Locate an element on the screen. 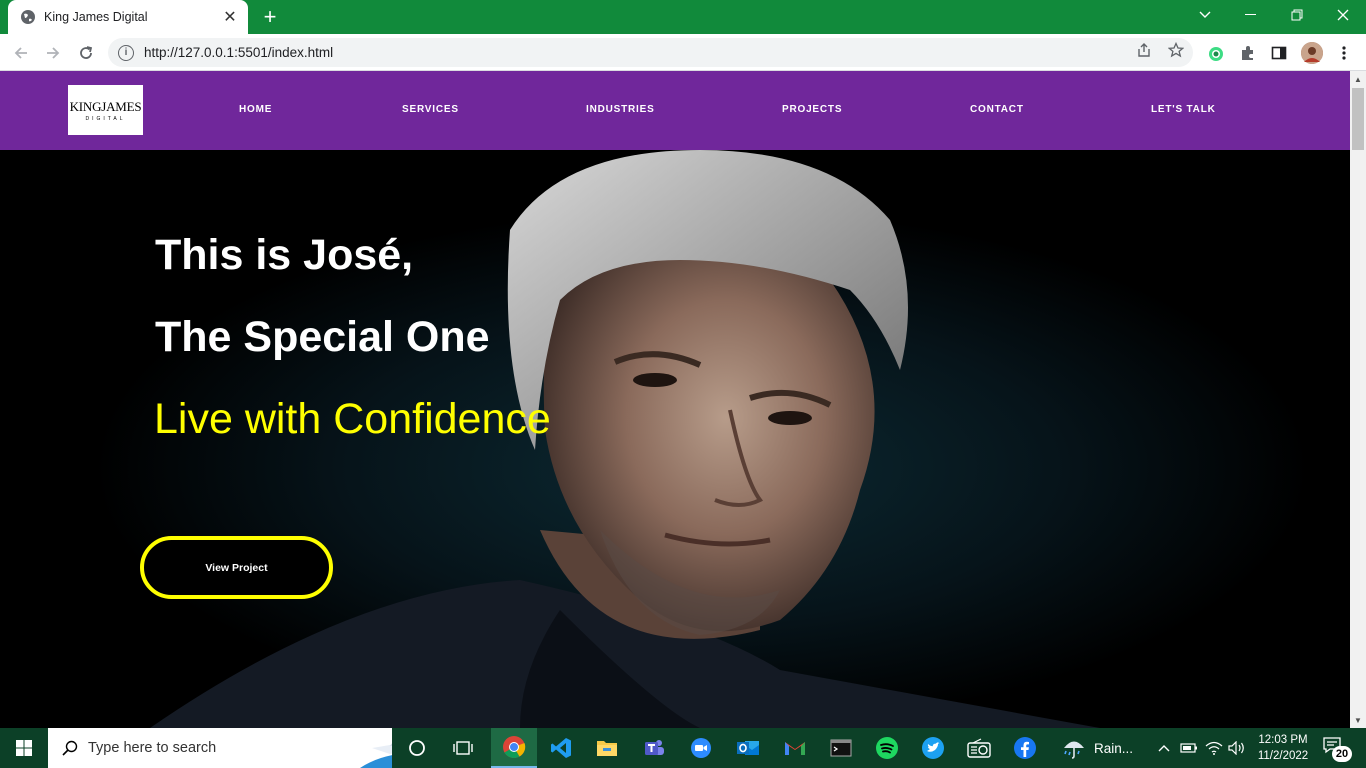  spotify-icon is located at coordinates (887, 748).